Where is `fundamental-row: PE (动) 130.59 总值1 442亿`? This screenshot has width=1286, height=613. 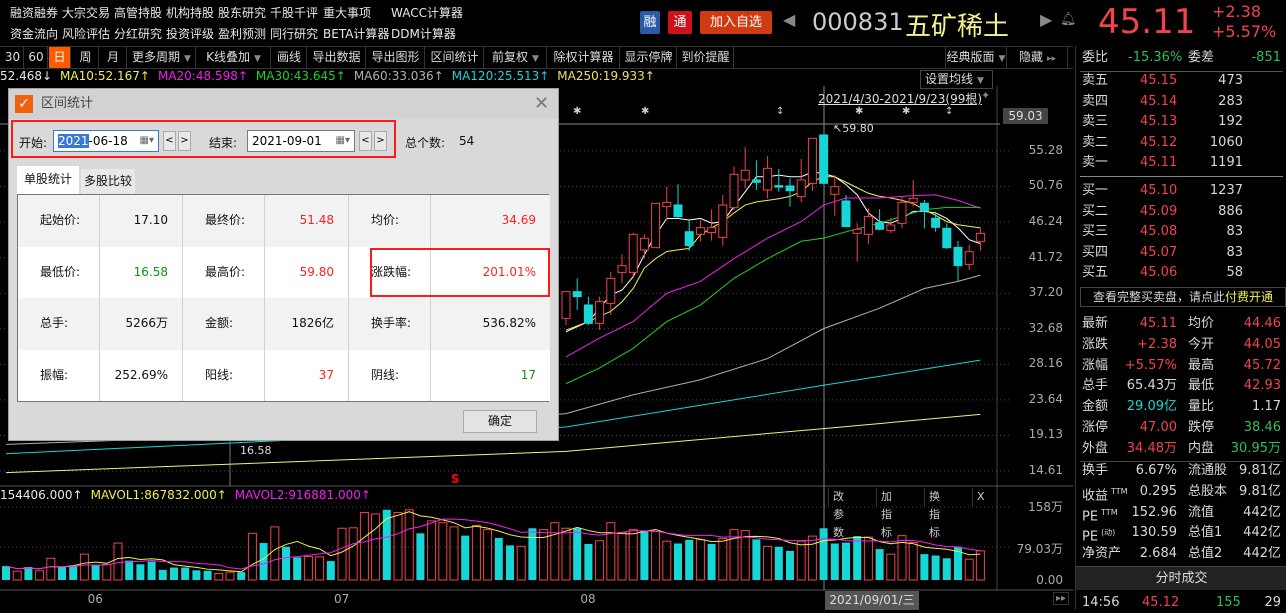 fundamental-row: PE (动) 130.59 总值1 442亿 is located at coordinates (1181, 533).